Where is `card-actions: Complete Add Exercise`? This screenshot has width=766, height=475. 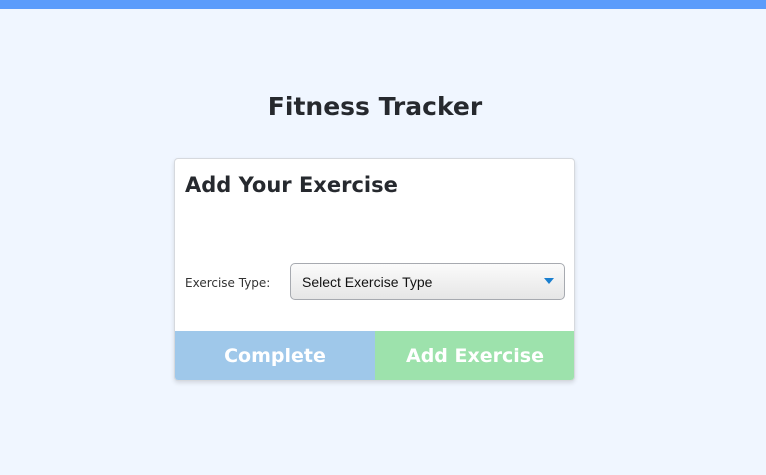
card-actions: Complete Add Exercise is located at coordinates (374, 355).